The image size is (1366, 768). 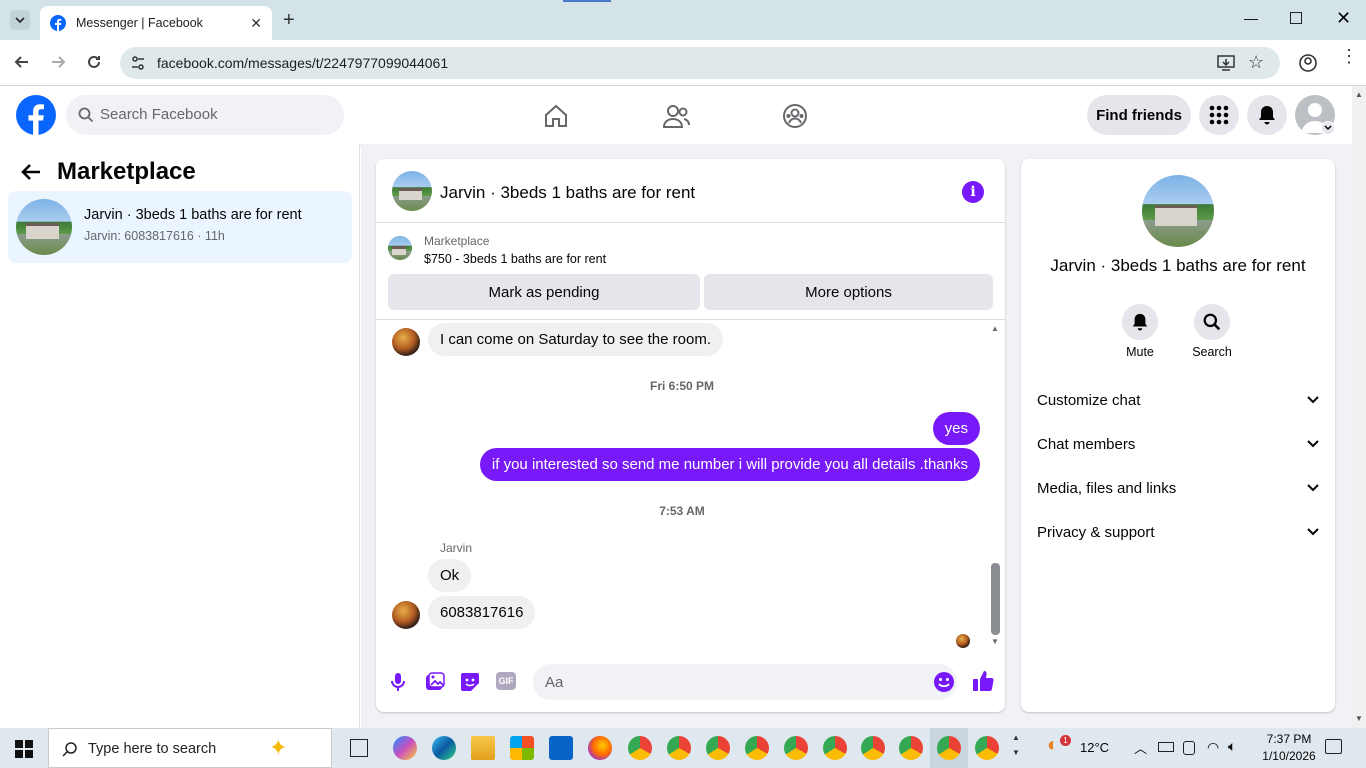 What do you see at coordinates (1178, 400) in the screenshot?
I see `section-customize-chat: Customize chat` at bounding box center [1178, 400].